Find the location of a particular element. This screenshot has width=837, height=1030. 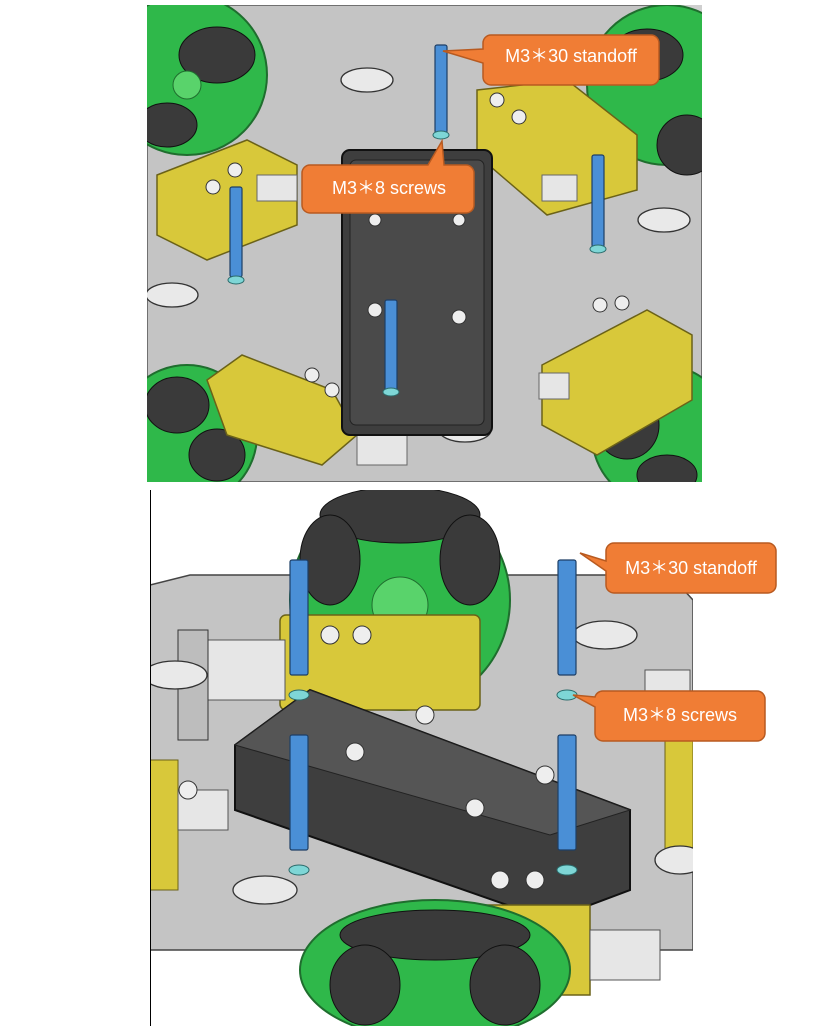

panel-left-border is located at coordinates (150, 758).